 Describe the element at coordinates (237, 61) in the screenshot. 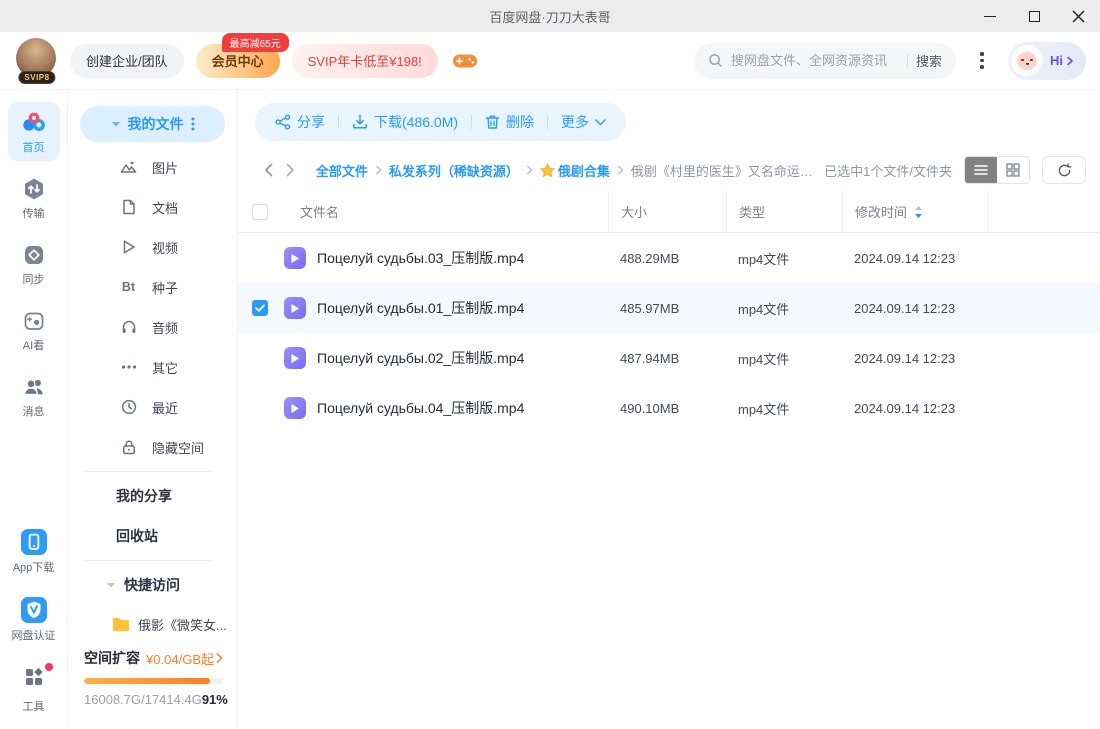

I see `member-center-label: 会员中心` at that location.